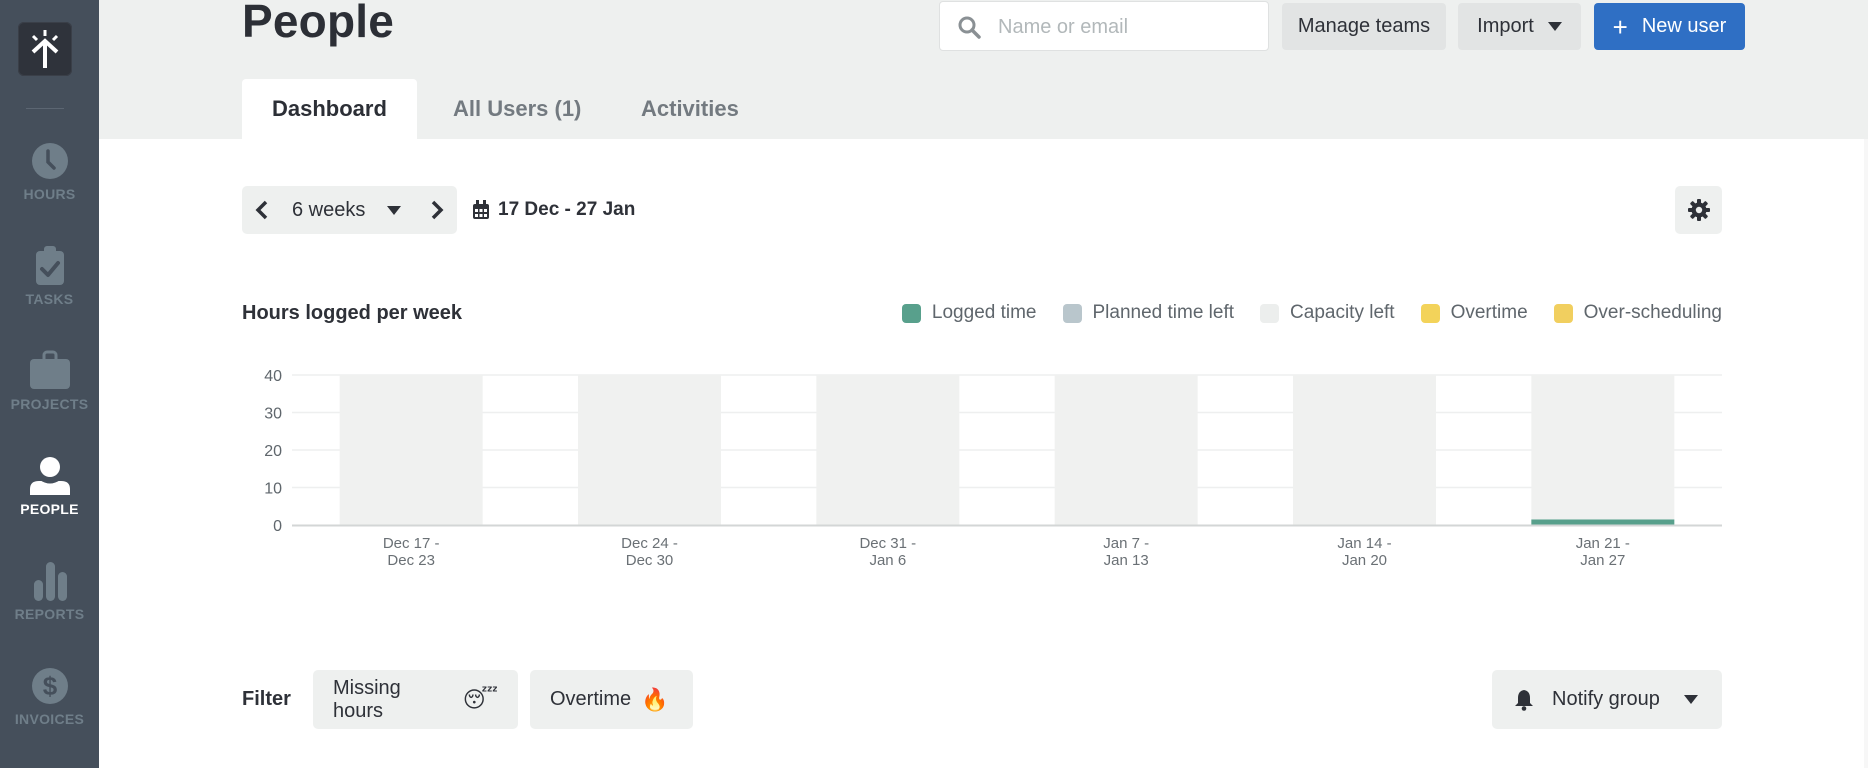  I want to click on y-tick-label: 0, so click(277, 526).